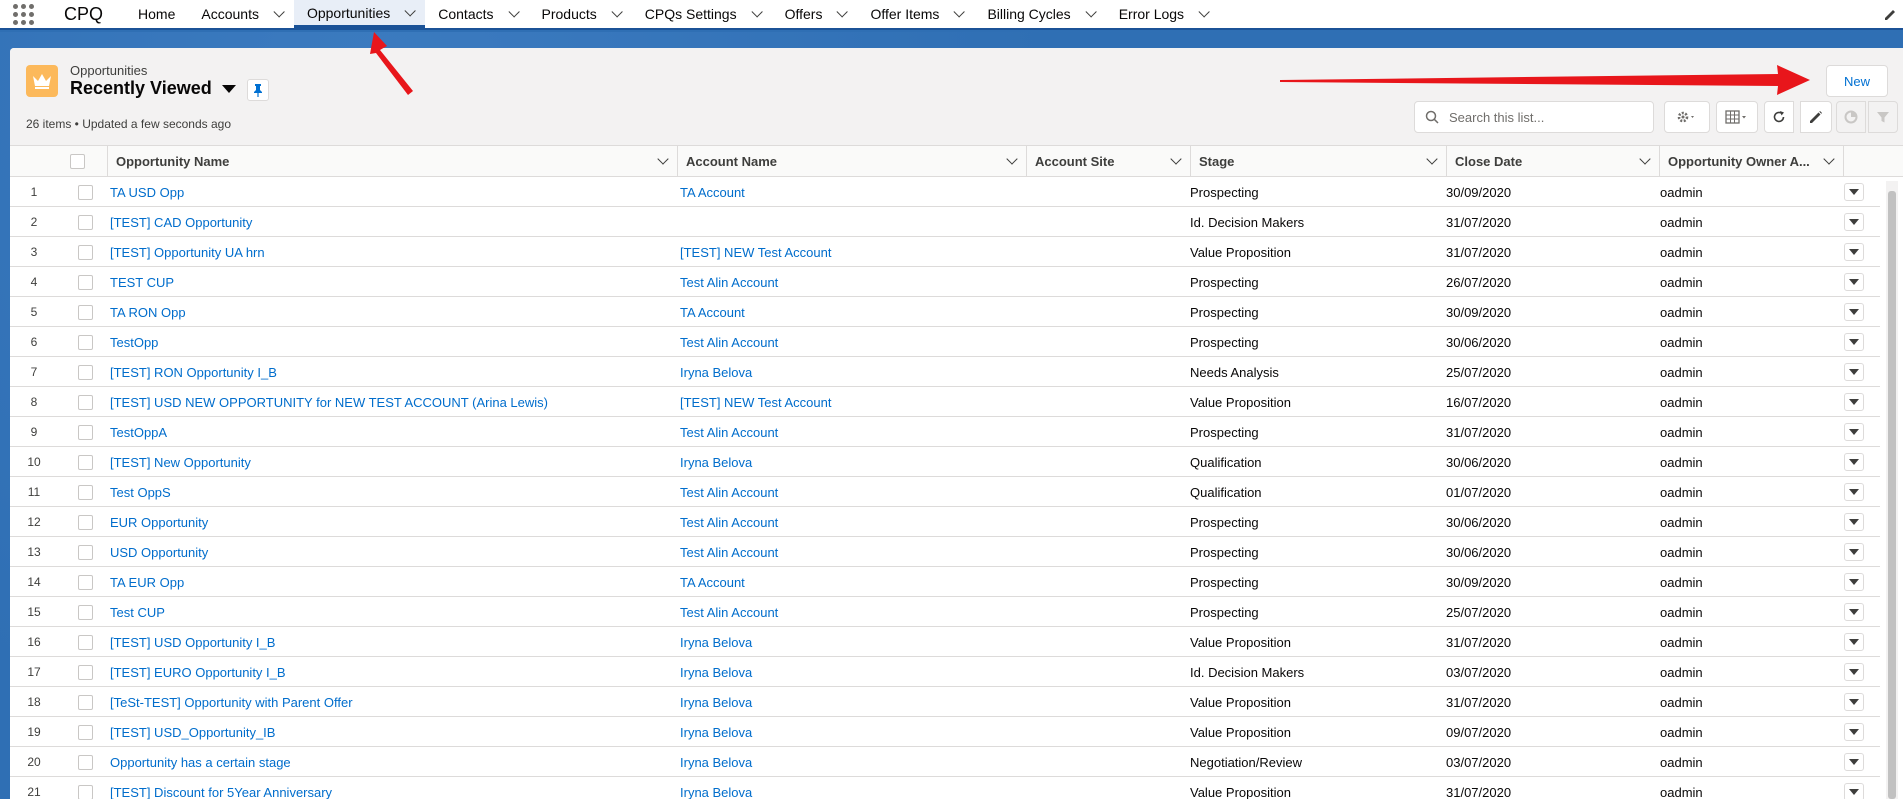  Describe the element at coordinates (390, 672) in the screenshot. I see `opportunity-name-link: [TEST] EURO Opportunity I_B` at that location.